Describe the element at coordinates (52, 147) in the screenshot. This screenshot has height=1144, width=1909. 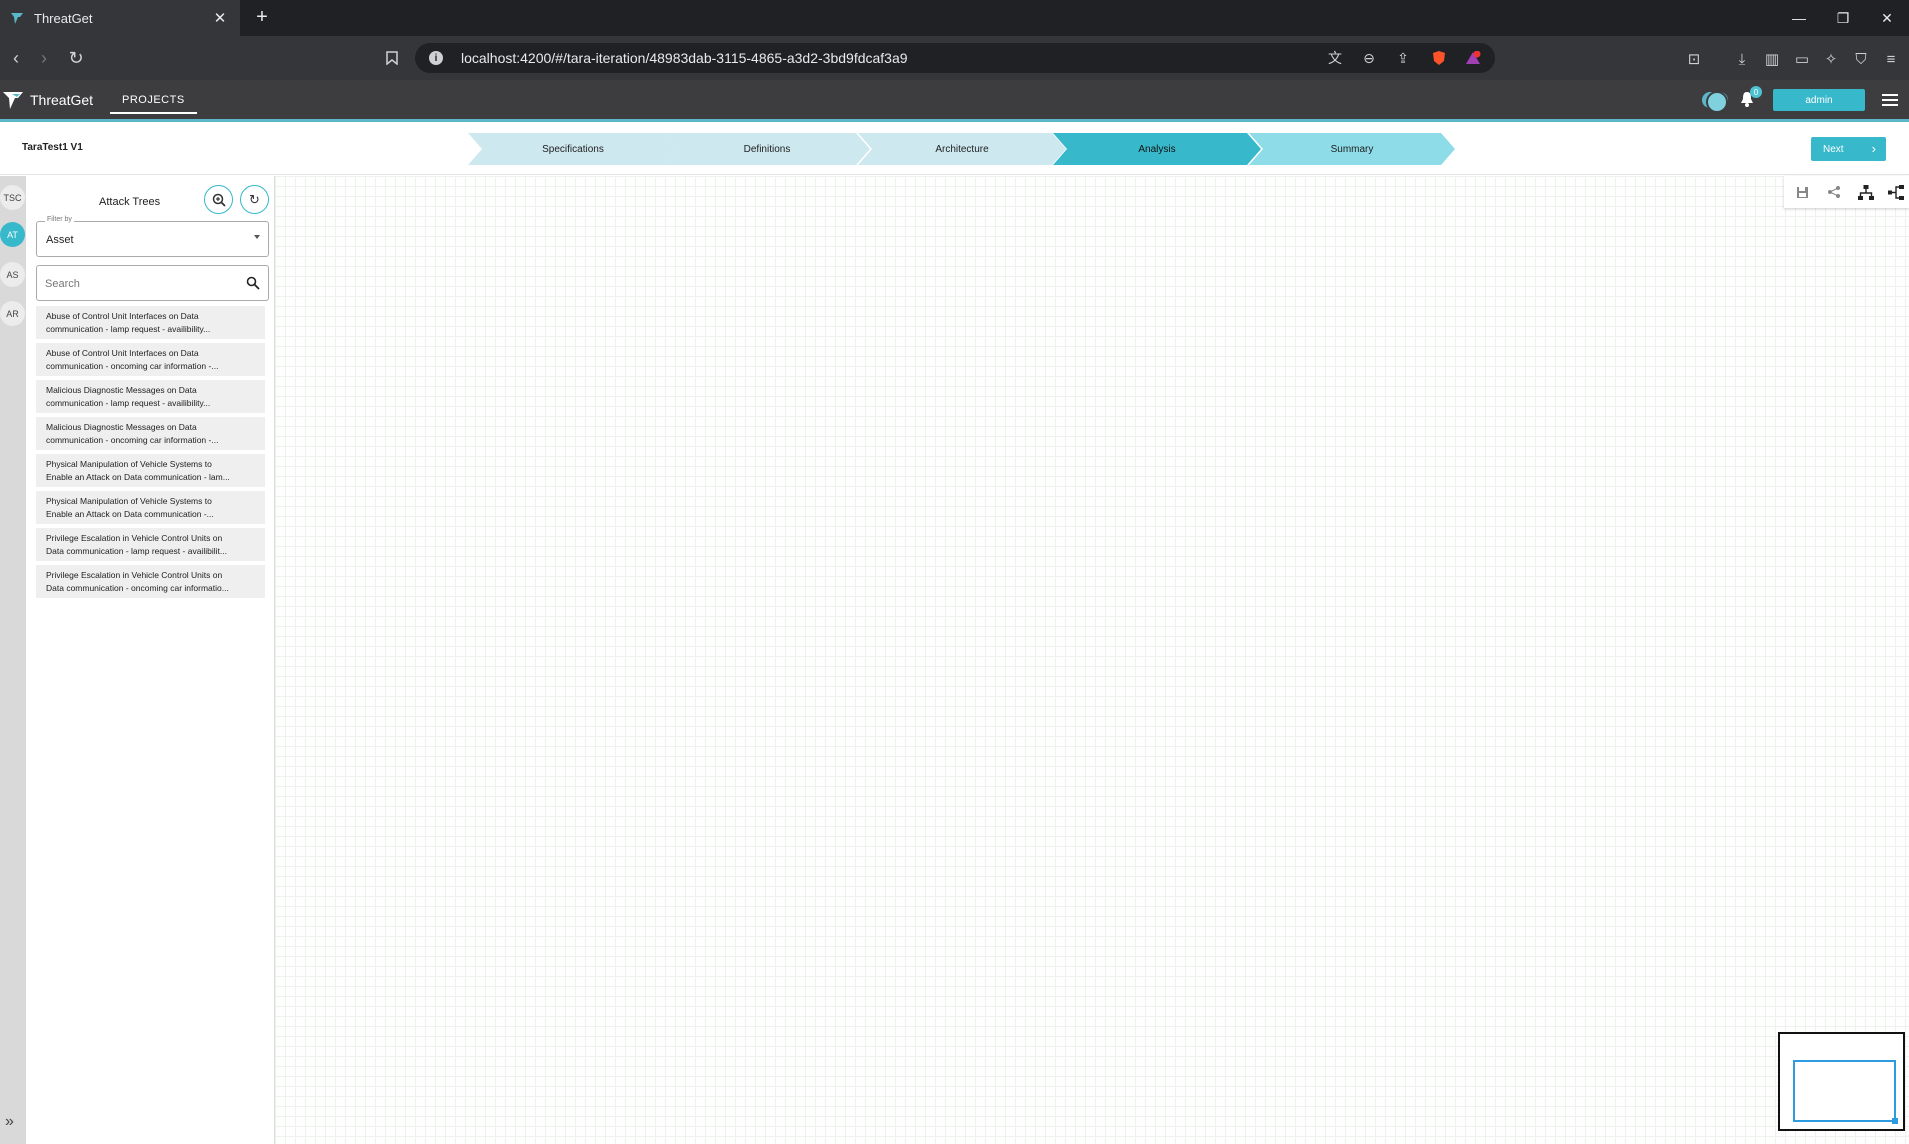
I see `iteration-title: TaraTest1 V1` at that location.